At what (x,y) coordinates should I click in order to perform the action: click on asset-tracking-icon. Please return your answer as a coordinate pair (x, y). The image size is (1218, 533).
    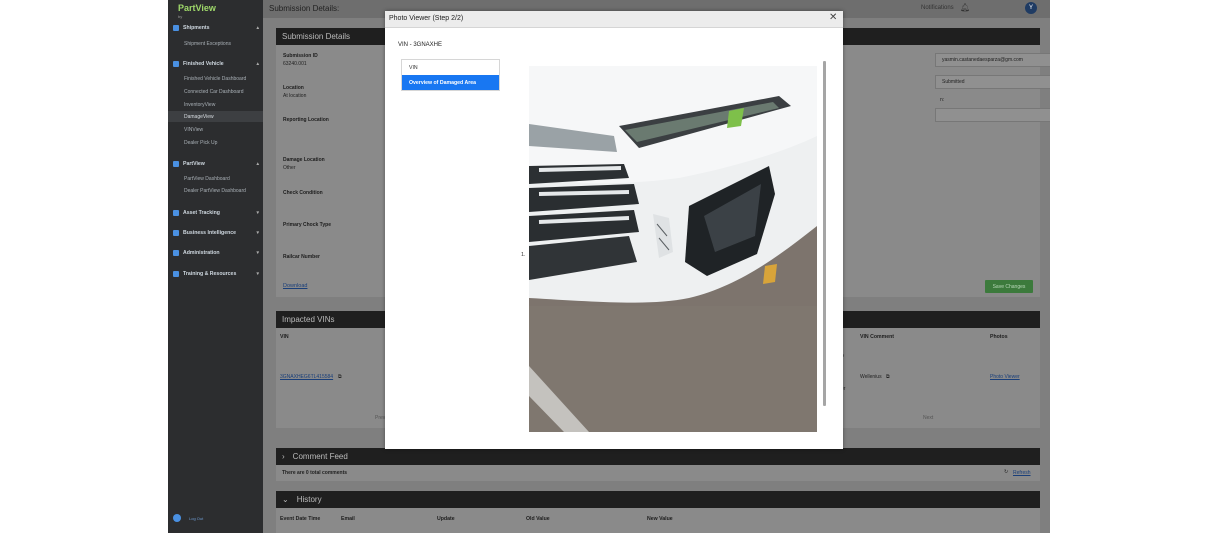
    Looking at the image, I should click on (176, 212).